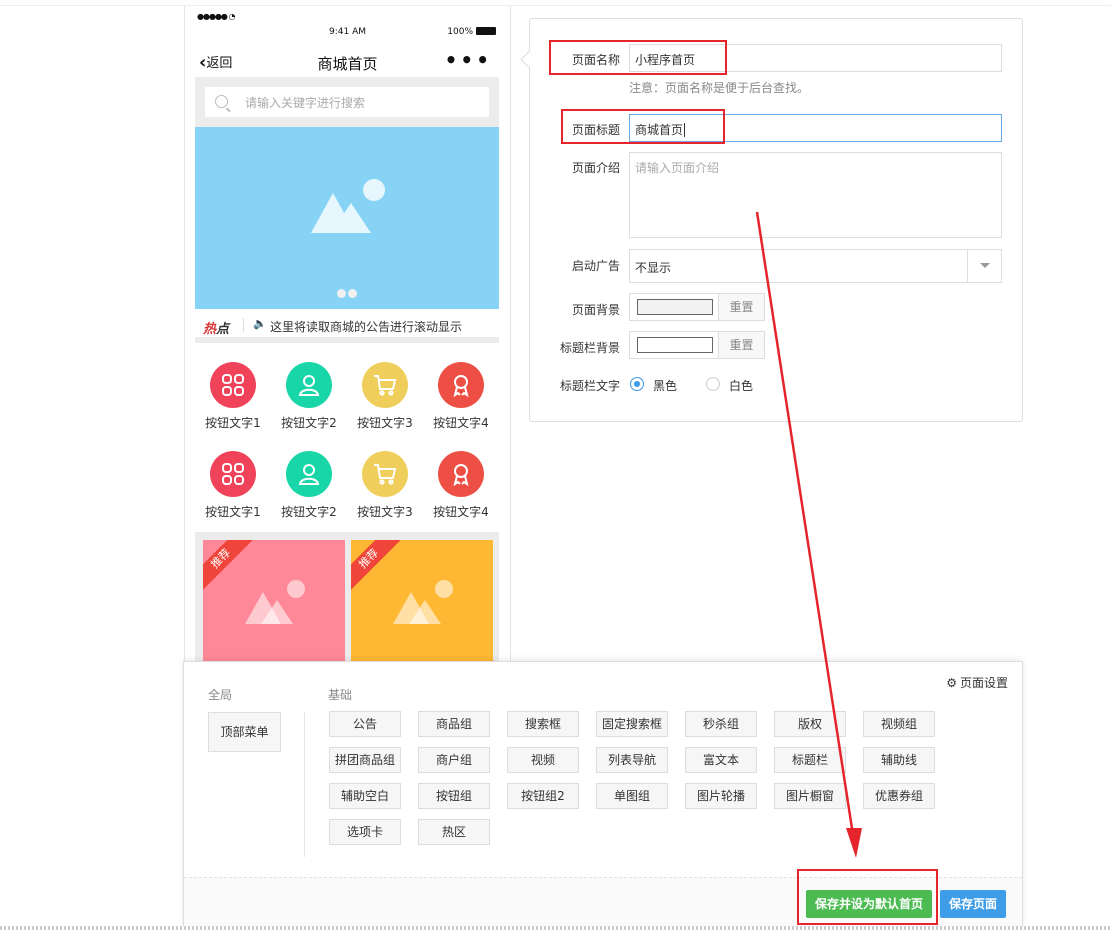 The image size is (1111, 930). What do you see at coordinates (808, 534) in the screenshot?
I see `annotation-arrow` at bounding box center [808, 534].